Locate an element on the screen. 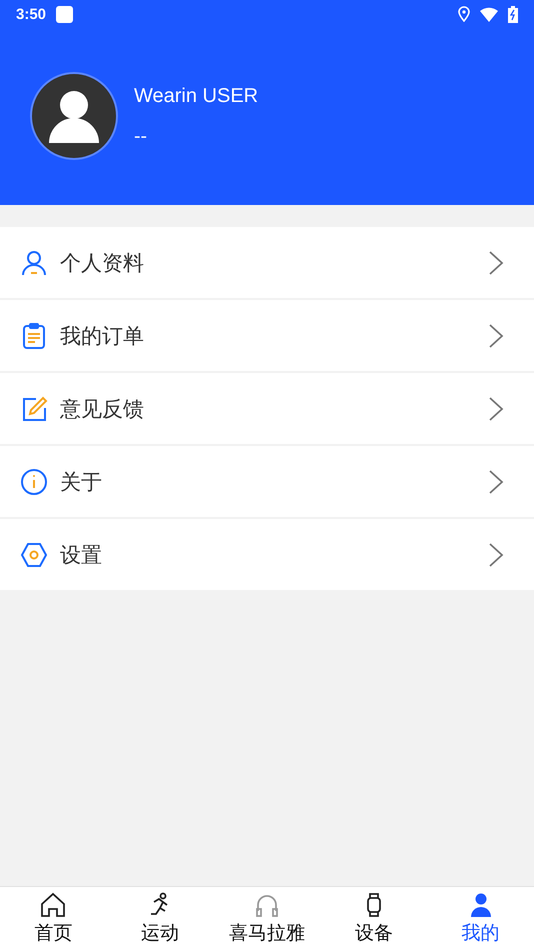 The height and width of the screenshot is (950, 534). tab-item: 我的 is located at coordinates (480, 918).